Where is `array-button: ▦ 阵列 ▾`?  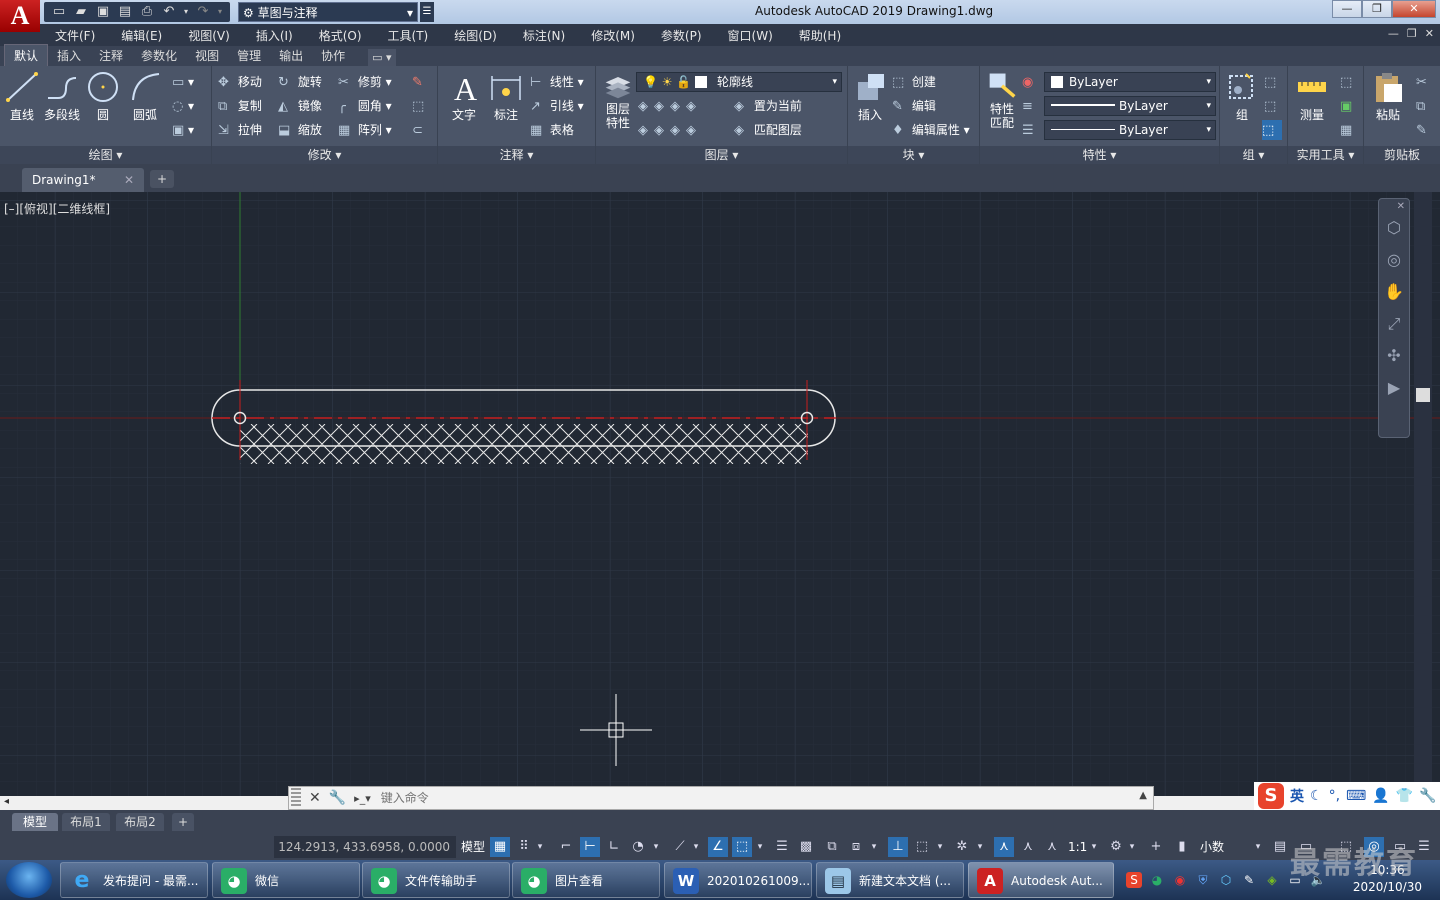
array-button: ▦ 阵列 ▾ is located at coordinates (365, 130).